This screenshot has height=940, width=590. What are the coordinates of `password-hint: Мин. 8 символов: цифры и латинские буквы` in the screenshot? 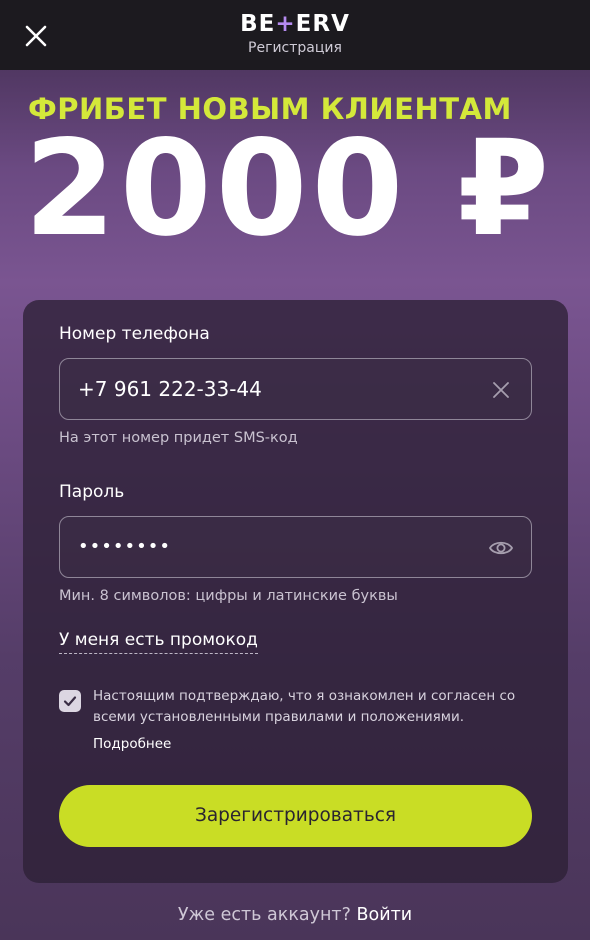 It's located at (228, 596).